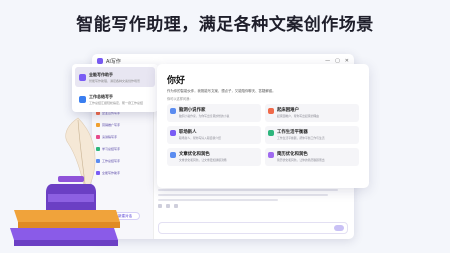 Image resolution: width=450 pixels, height=253 pixels. What do you see at coordinates (173, 155) in the screenshot?
I see `edit-icon` at bounding box center [173, 155].